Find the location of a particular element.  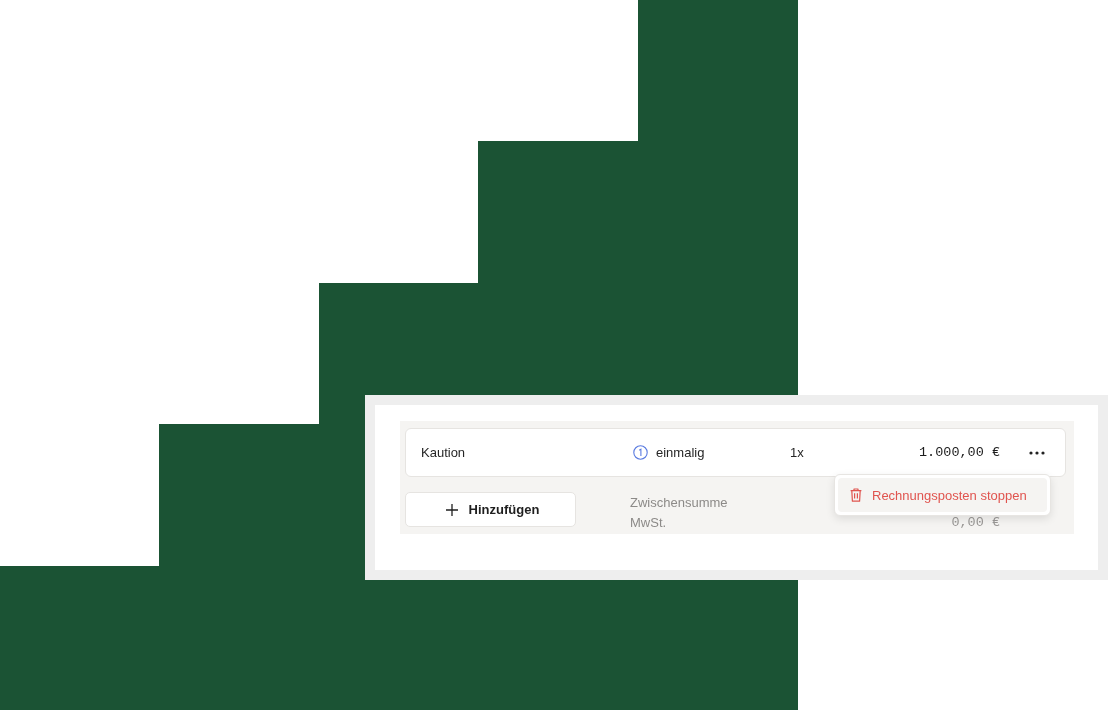

info-icon is located at coordinates (640, 452).